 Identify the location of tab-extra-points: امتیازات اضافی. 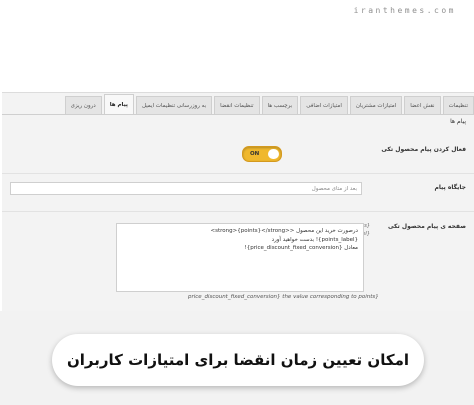
(324, 105).